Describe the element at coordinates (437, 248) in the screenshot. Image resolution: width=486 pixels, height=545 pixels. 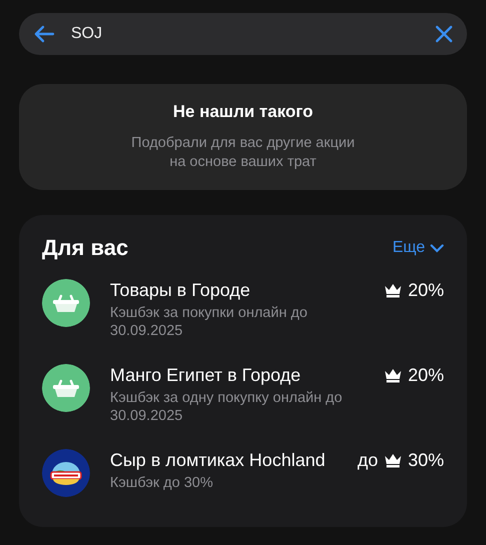
I see `chevron-down-icon` at that location.